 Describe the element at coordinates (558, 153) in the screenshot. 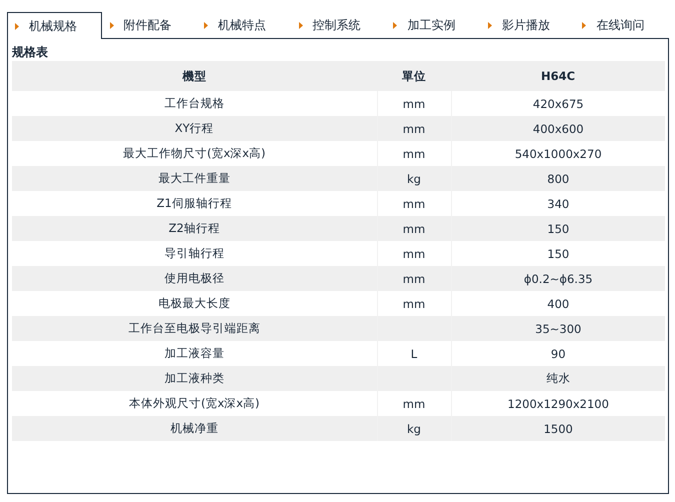

I see `table-cell: 540x1000x270` at that location.